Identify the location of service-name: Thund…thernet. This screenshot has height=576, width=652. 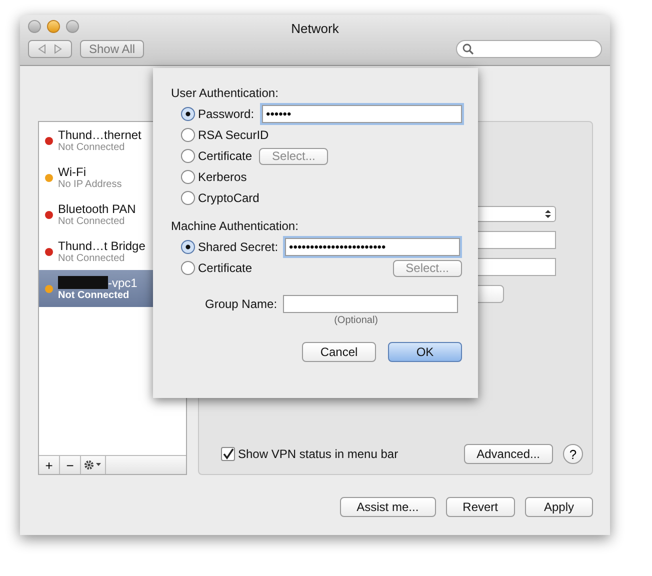
(100, 135).